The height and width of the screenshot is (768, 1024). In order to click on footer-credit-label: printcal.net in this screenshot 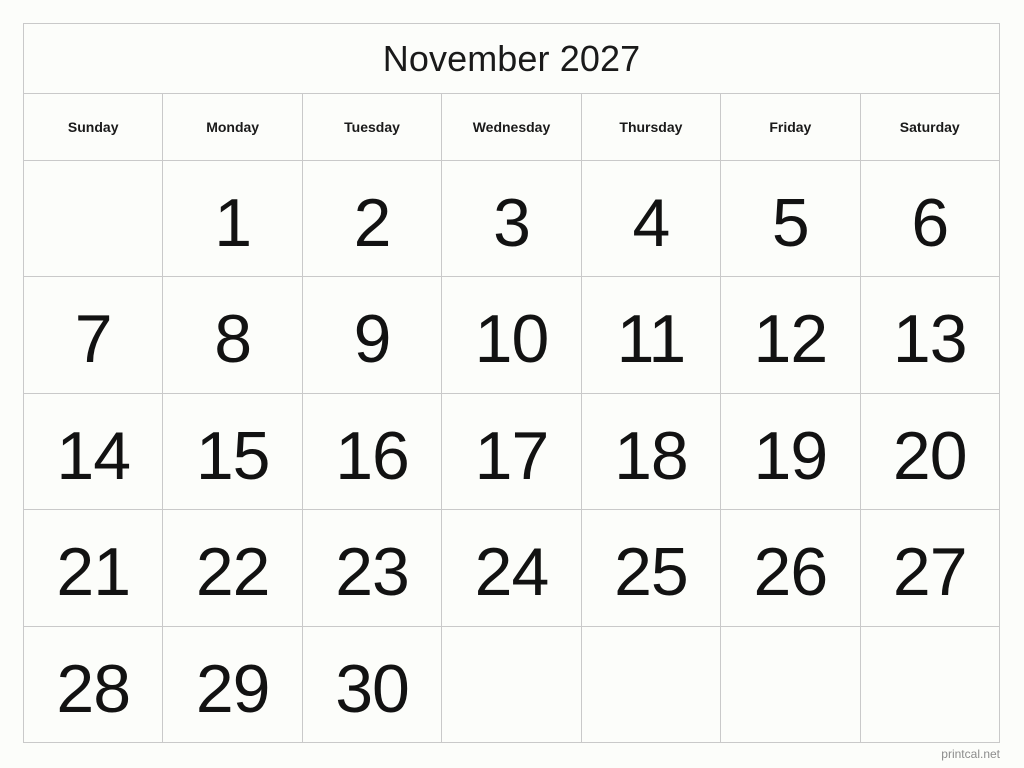, I will do `click(970, 754)`.